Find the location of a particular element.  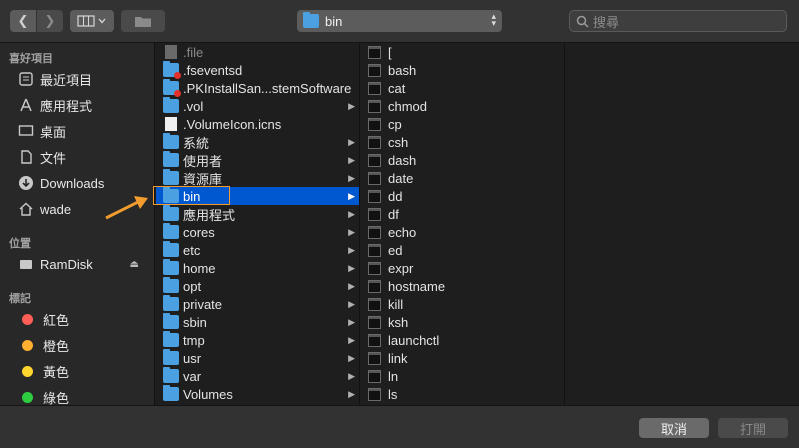

list-item-label: expr is located at coordinates (401, 268).